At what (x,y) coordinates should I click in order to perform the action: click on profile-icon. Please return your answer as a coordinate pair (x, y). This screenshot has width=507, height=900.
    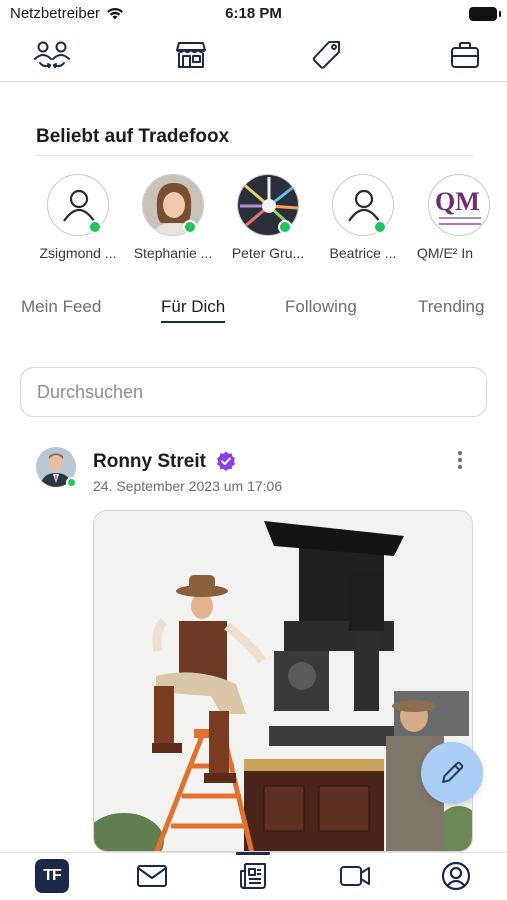
    Looking at the image, I should click on (456, 876).